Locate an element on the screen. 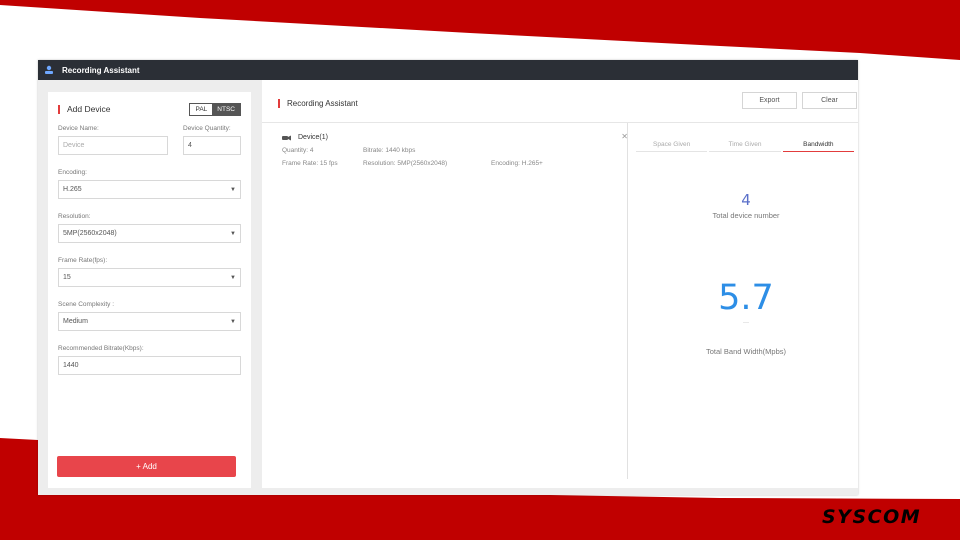 The height and width of the screenshot is (540, 960). encoding-label: Encoding: is located at coordinates (72, 172).